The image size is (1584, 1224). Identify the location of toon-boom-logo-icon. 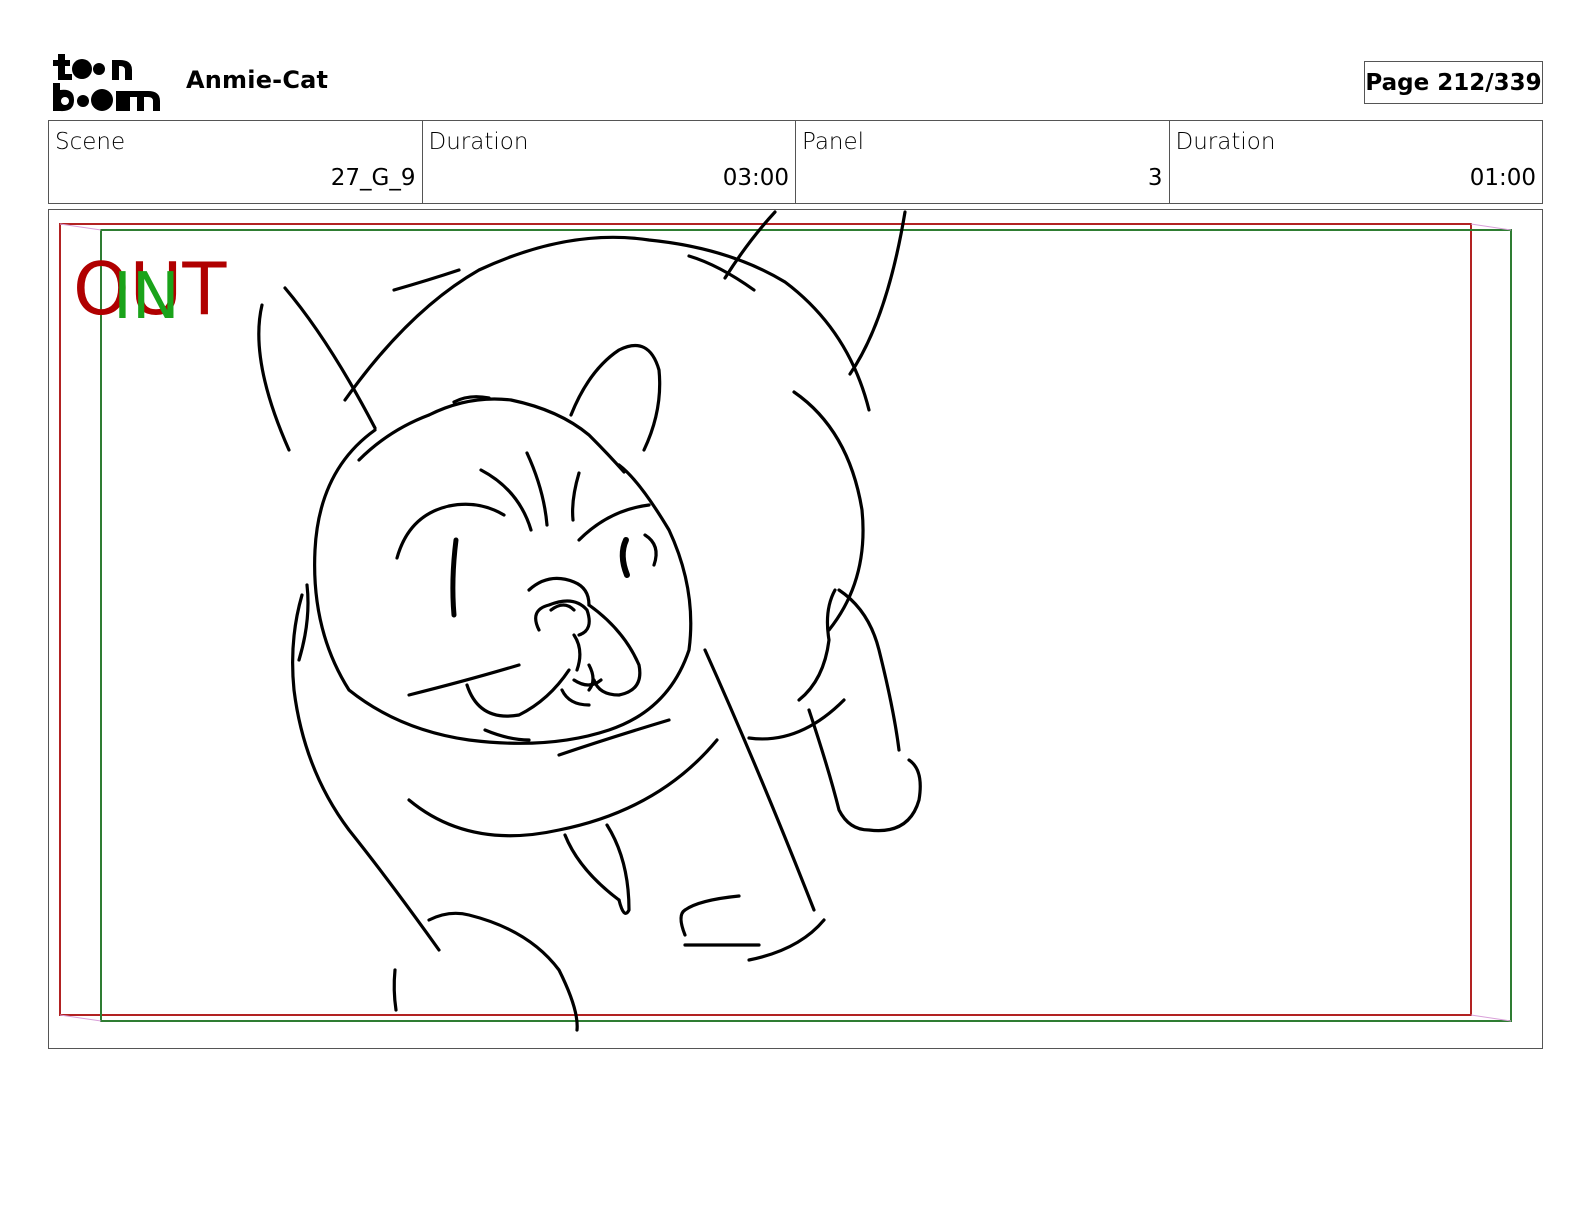
(106, 83).